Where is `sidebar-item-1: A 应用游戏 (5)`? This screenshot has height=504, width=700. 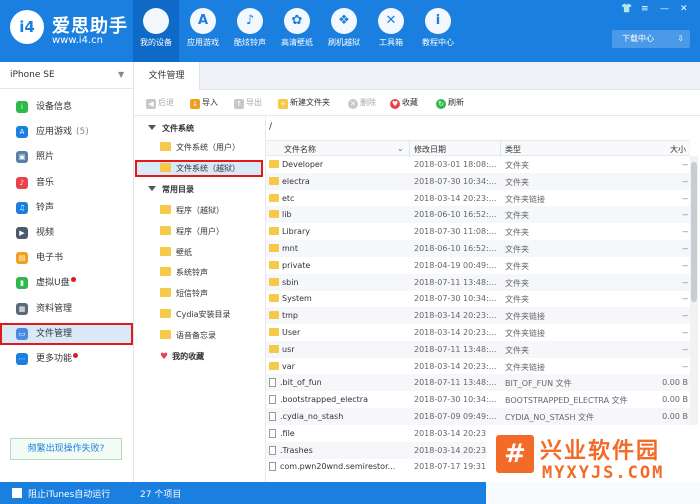 sidebar-item-1: A 应用游戏 (5) is located at coordinates (66, 132).